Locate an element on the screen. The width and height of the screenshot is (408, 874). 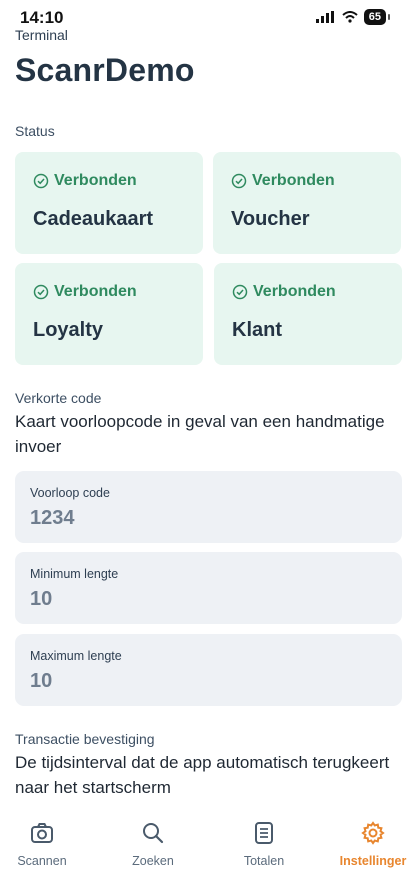
page-title: ScanrDemo is located at coordinates (105, 70).